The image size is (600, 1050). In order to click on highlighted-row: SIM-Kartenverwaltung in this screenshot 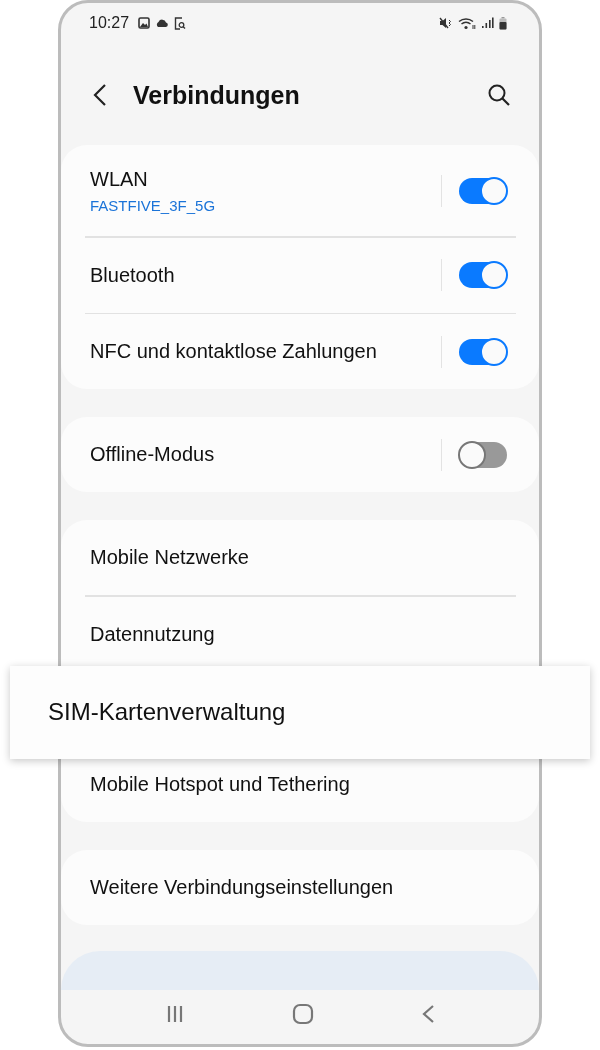, I will do `click(300, 712)`.